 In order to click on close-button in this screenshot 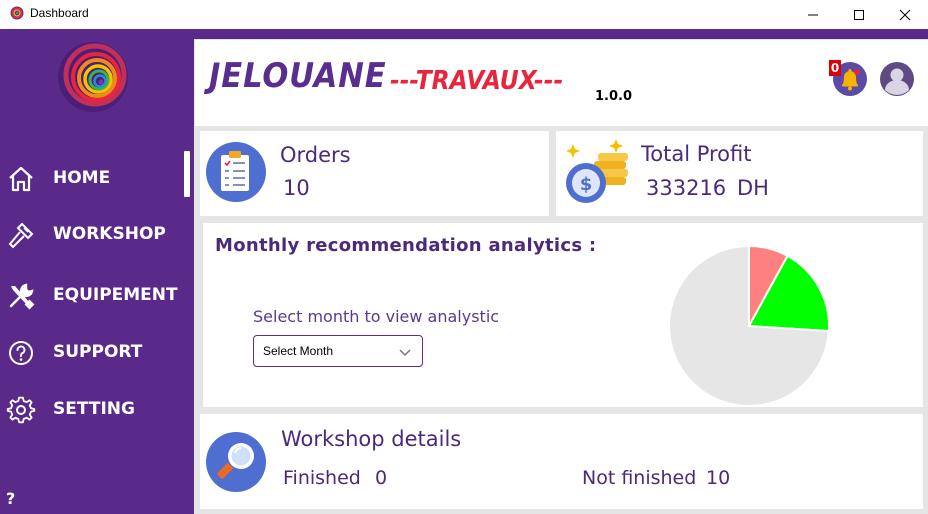, I will do `click(905, 14)`.